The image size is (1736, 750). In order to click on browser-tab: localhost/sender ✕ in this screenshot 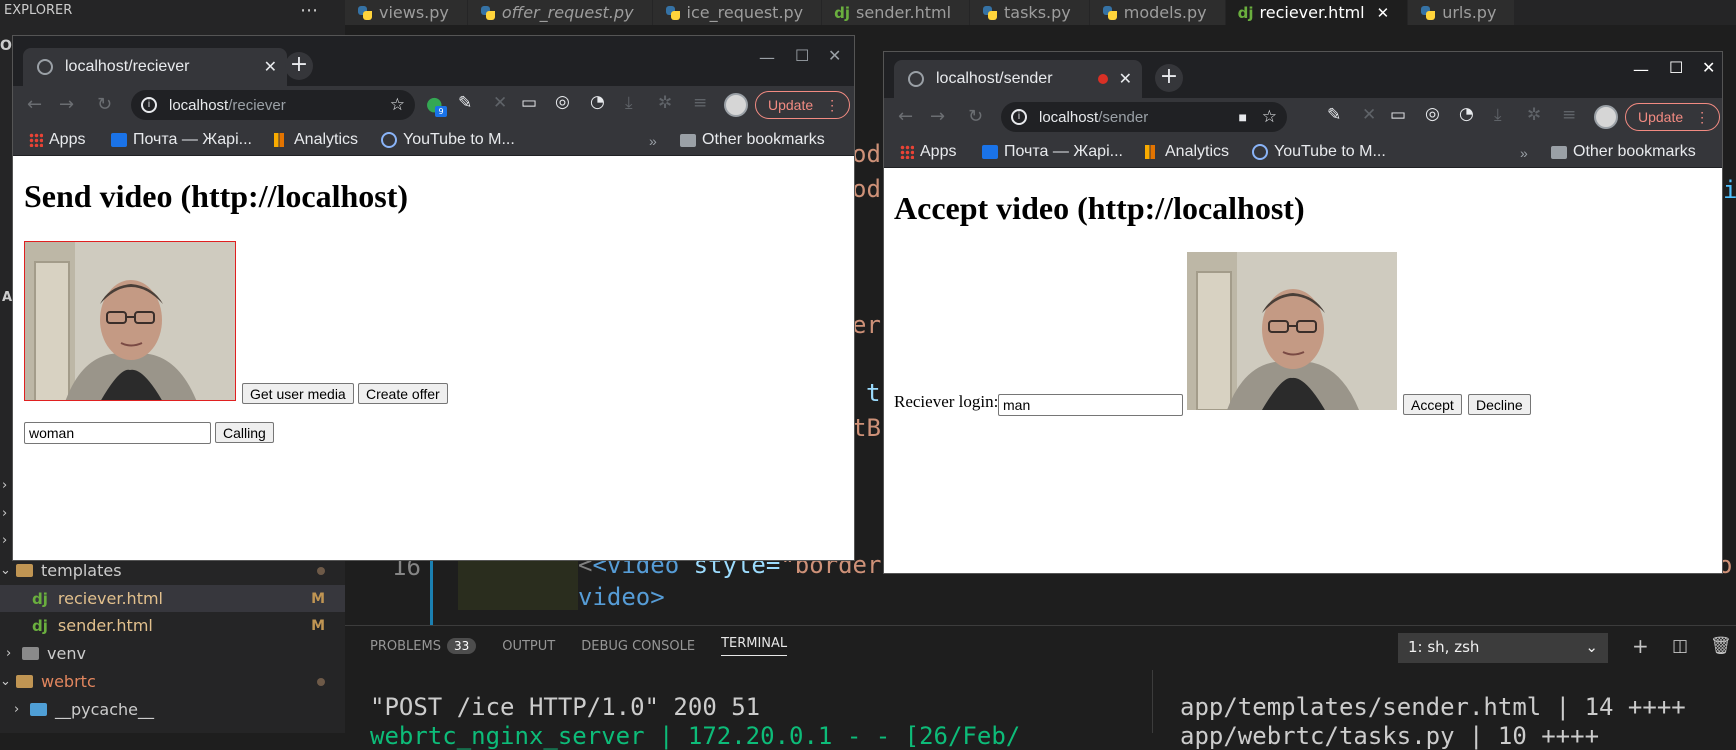, I will do `click(1018, 79)`.